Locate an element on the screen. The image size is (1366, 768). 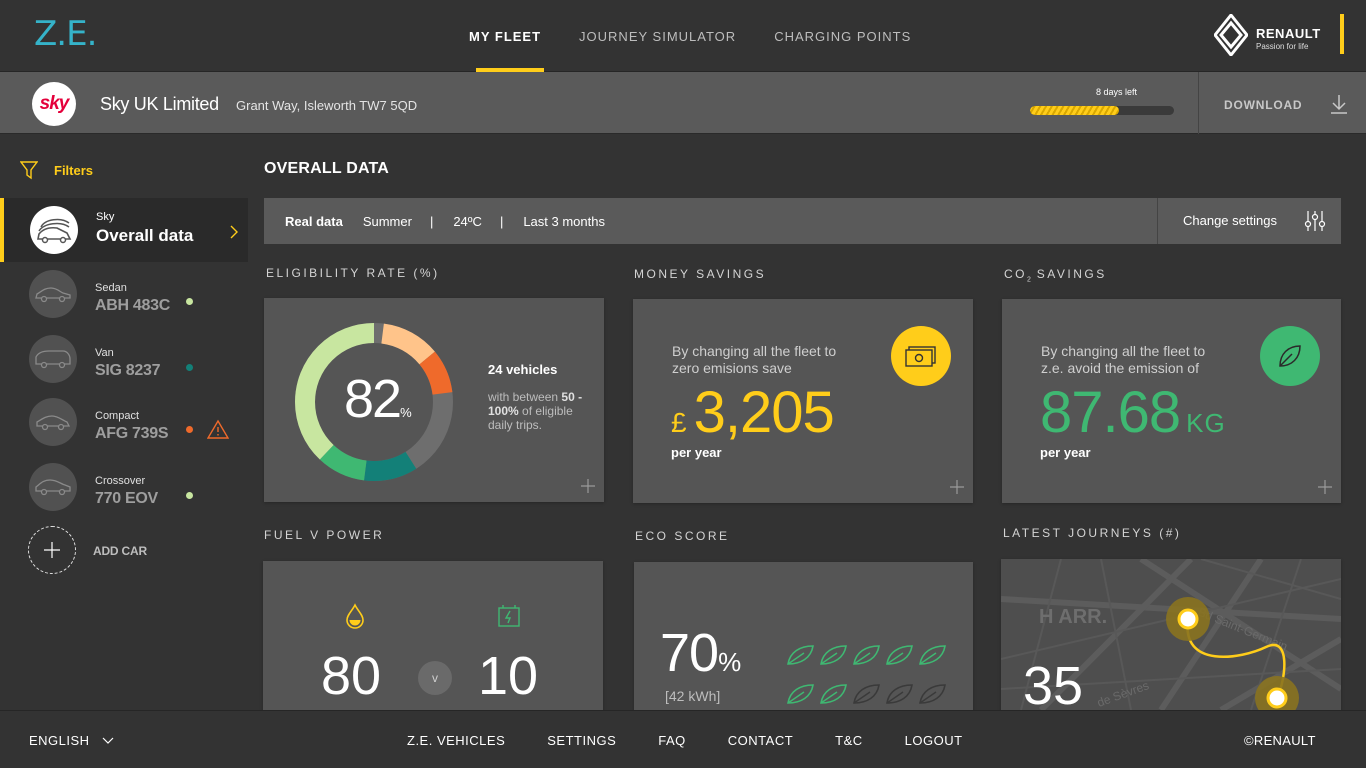
company-address: Grant Way, Isleworth TW7 5QD is located at coordinates (327, 105).